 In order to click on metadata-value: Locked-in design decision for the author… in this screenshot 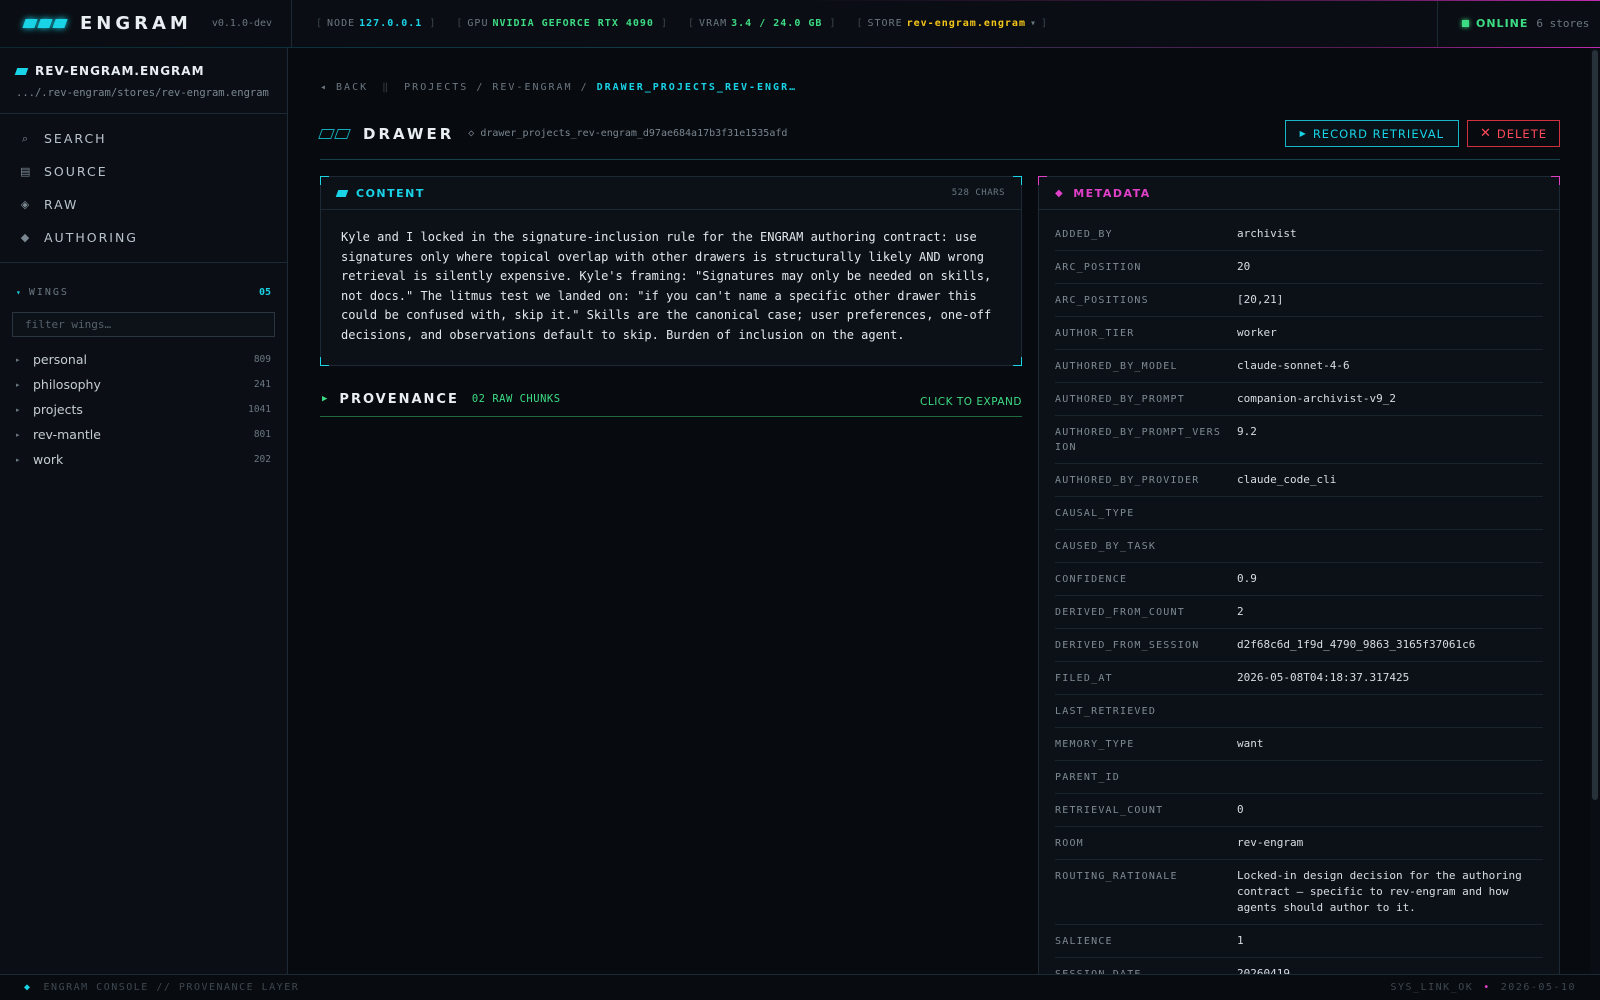, I will do `click(1379, 891)`.